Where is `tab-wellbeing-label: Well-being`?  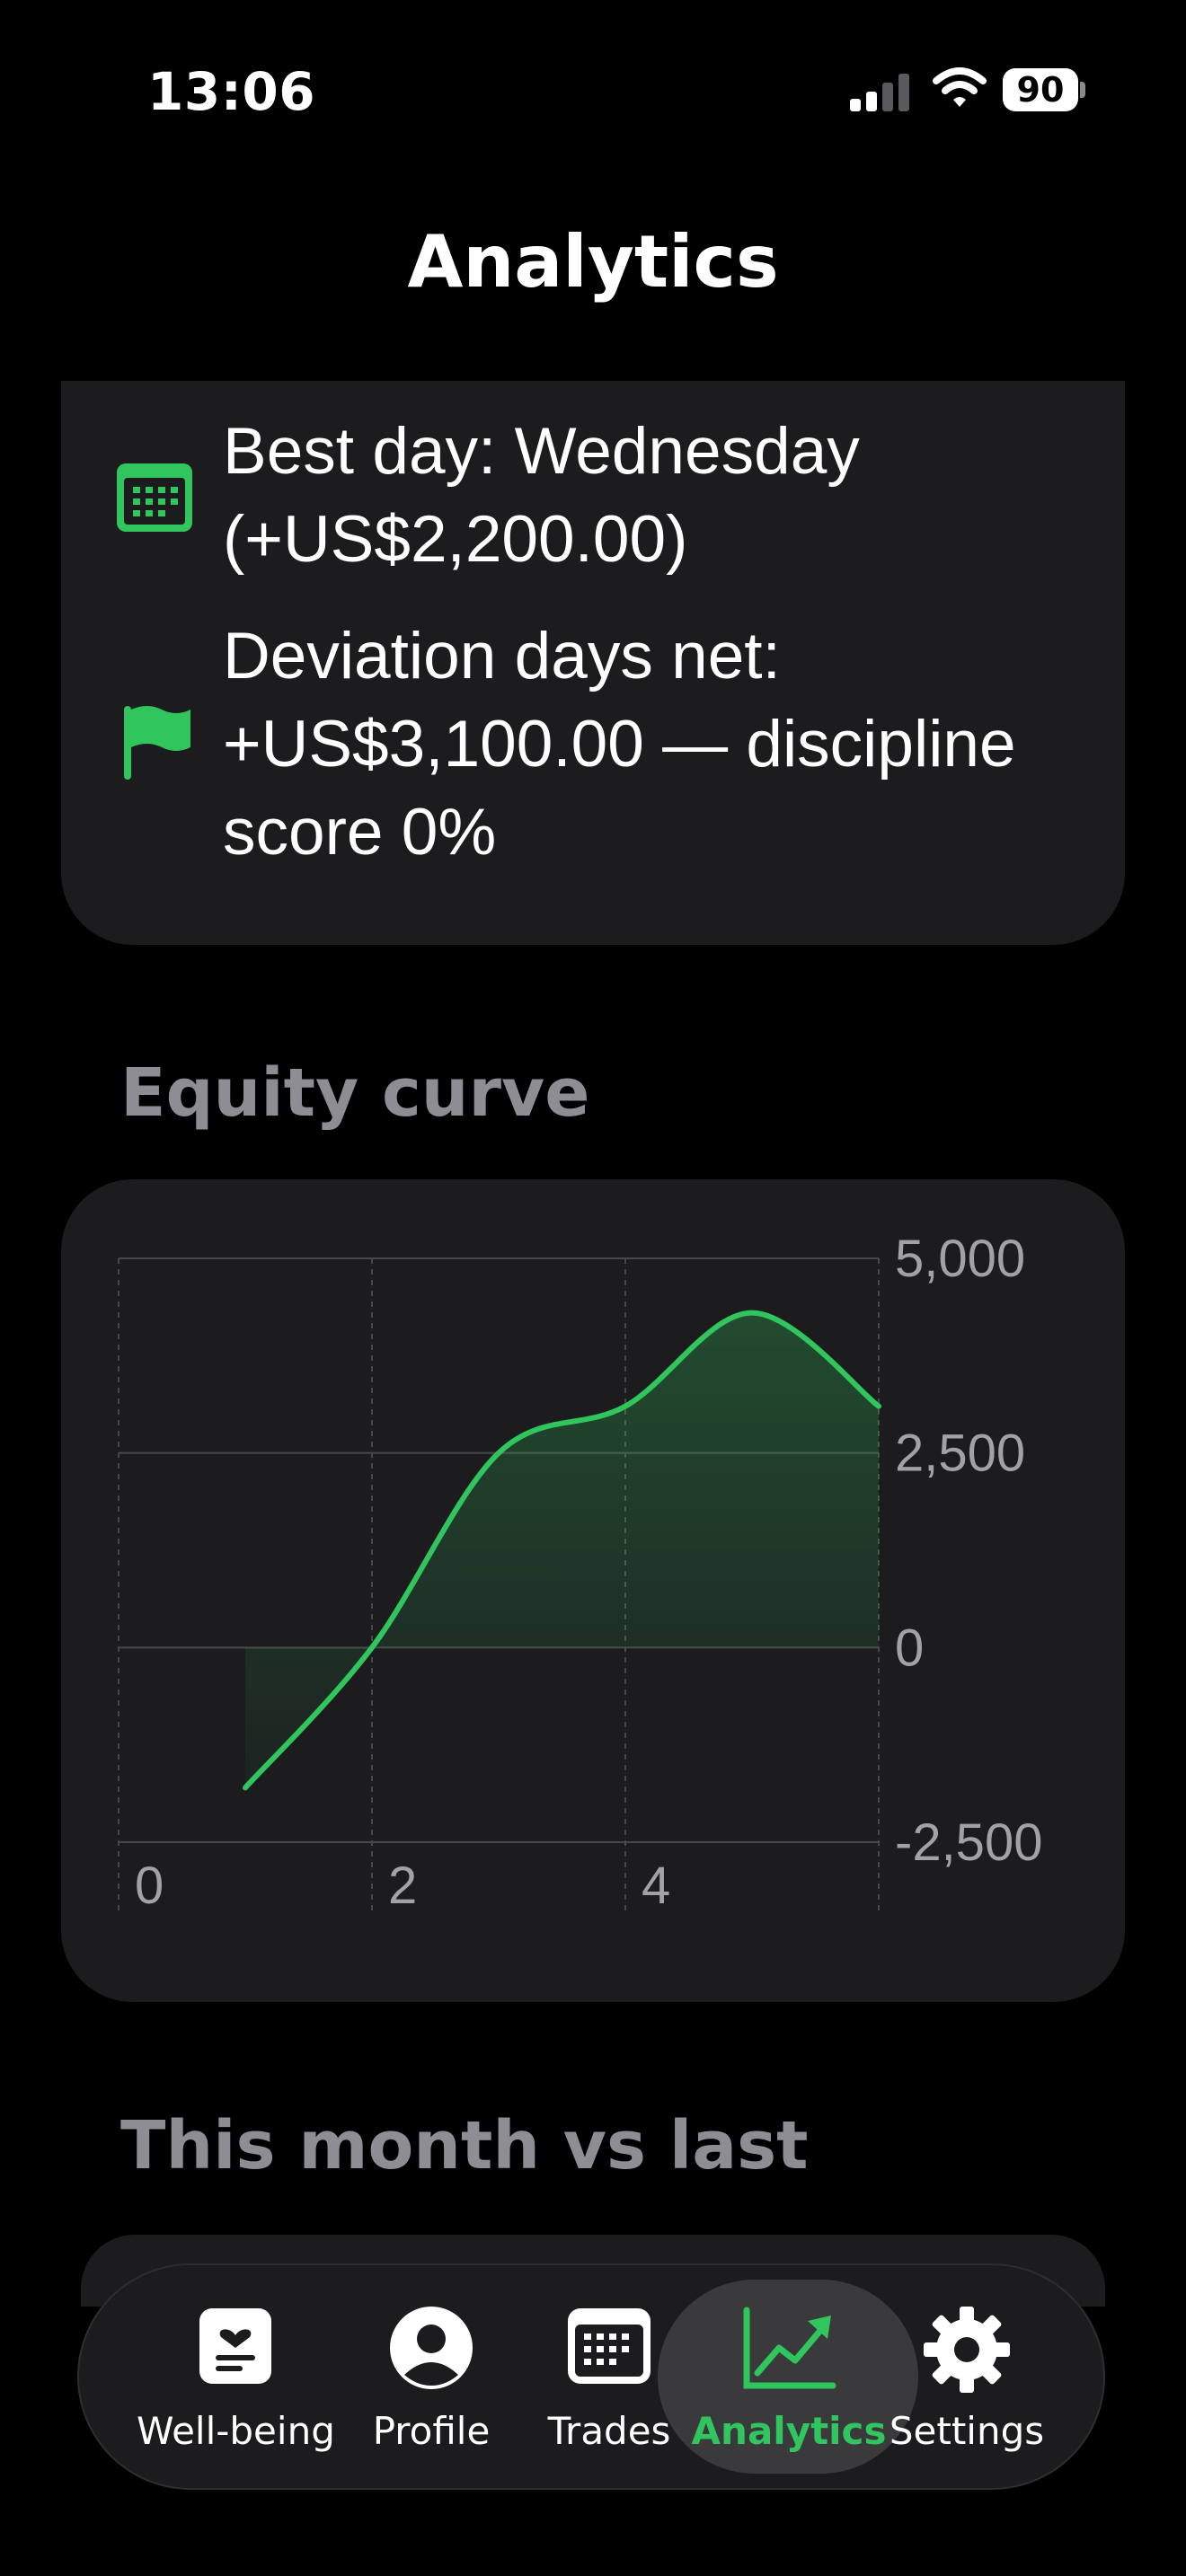
tab-wellbeing-label: Well-being is located at coordinates (236, 2431).